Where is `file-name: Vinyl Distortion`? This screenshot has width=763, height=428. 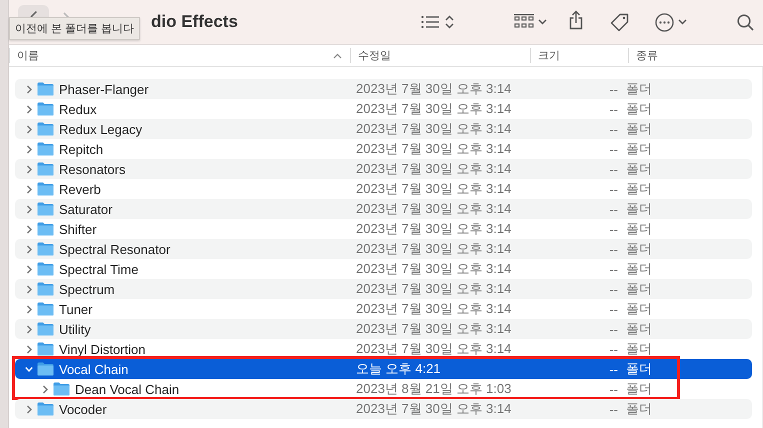 file-name: Vinyl Distortion is located at coordinates (102, 349).